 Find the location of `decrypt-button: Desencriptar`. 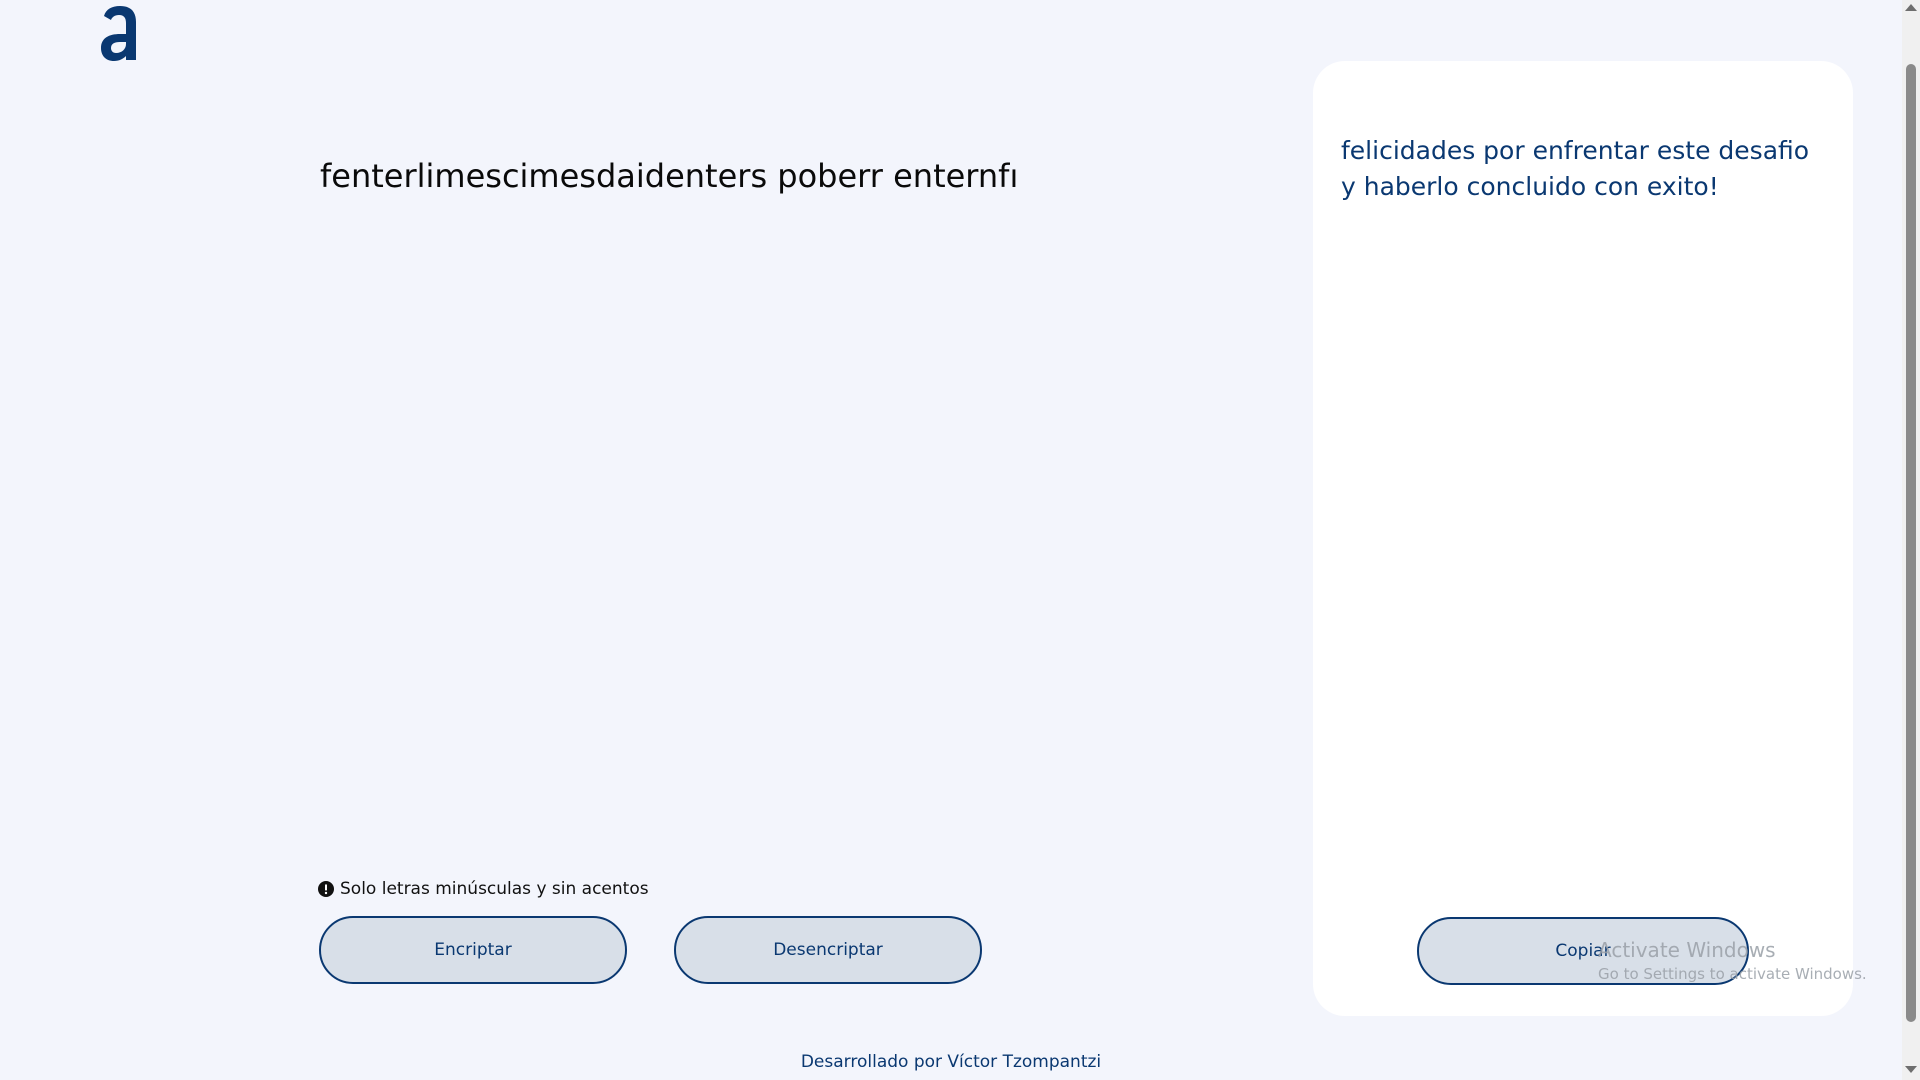

decrypt-button: Desencriptar is located at coordinates (828, 950).